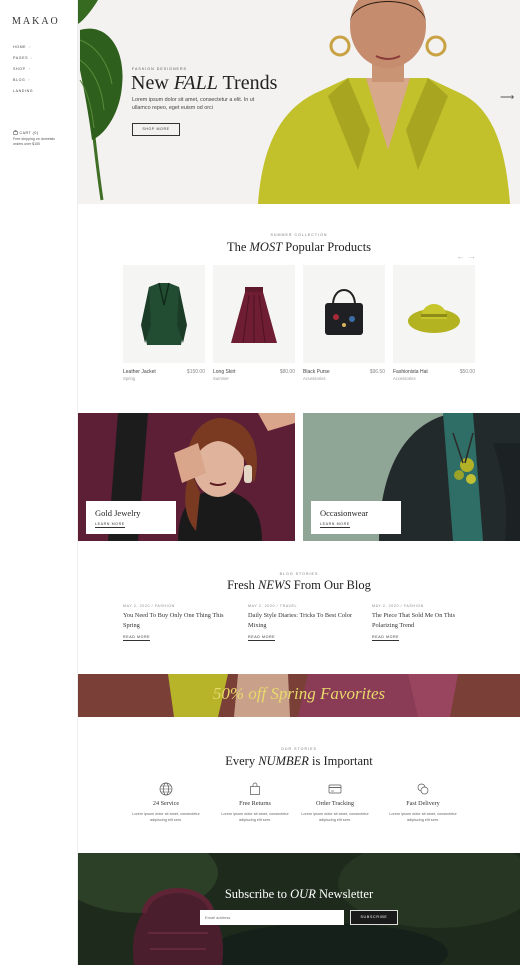  I want to click on promo-banner: 50% off Spring Favorites, so click(299, 695).